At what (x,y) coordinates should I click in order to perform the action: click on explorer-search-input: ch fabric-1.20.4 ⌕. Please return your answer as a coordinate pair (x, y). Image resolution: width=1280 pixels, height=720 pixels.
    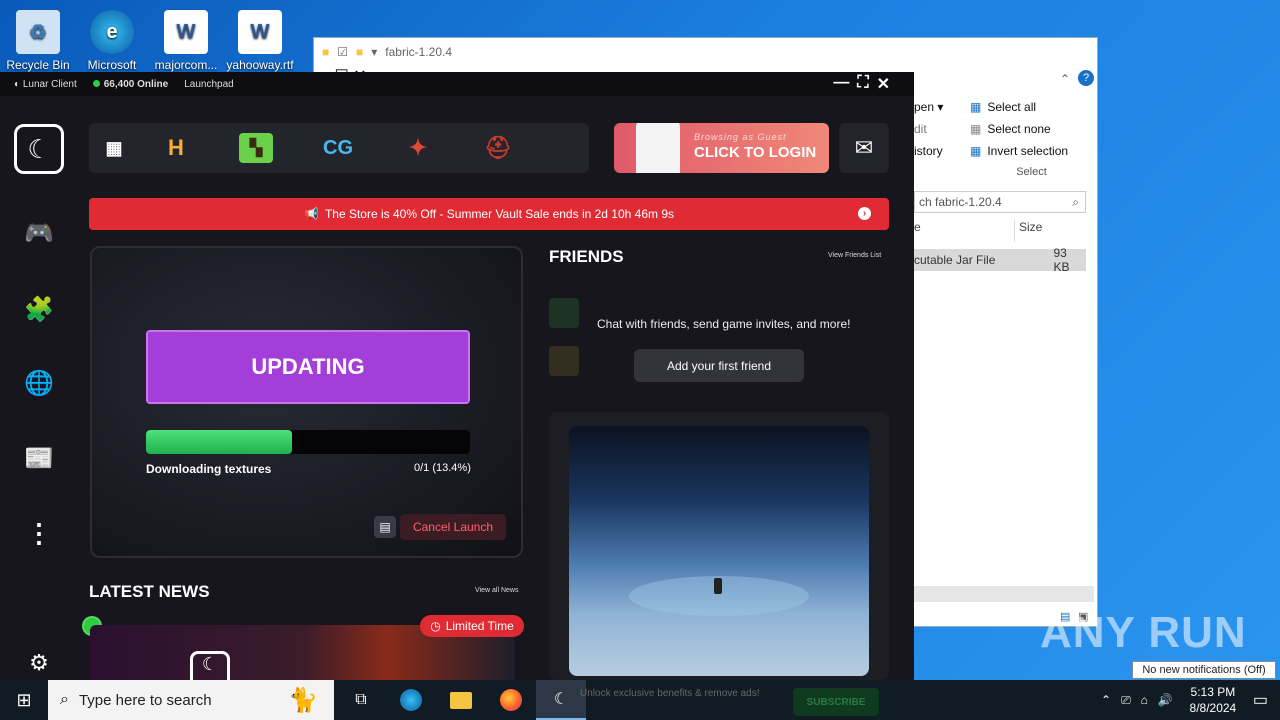
    Looking at the image, I should click on (1000, 202).